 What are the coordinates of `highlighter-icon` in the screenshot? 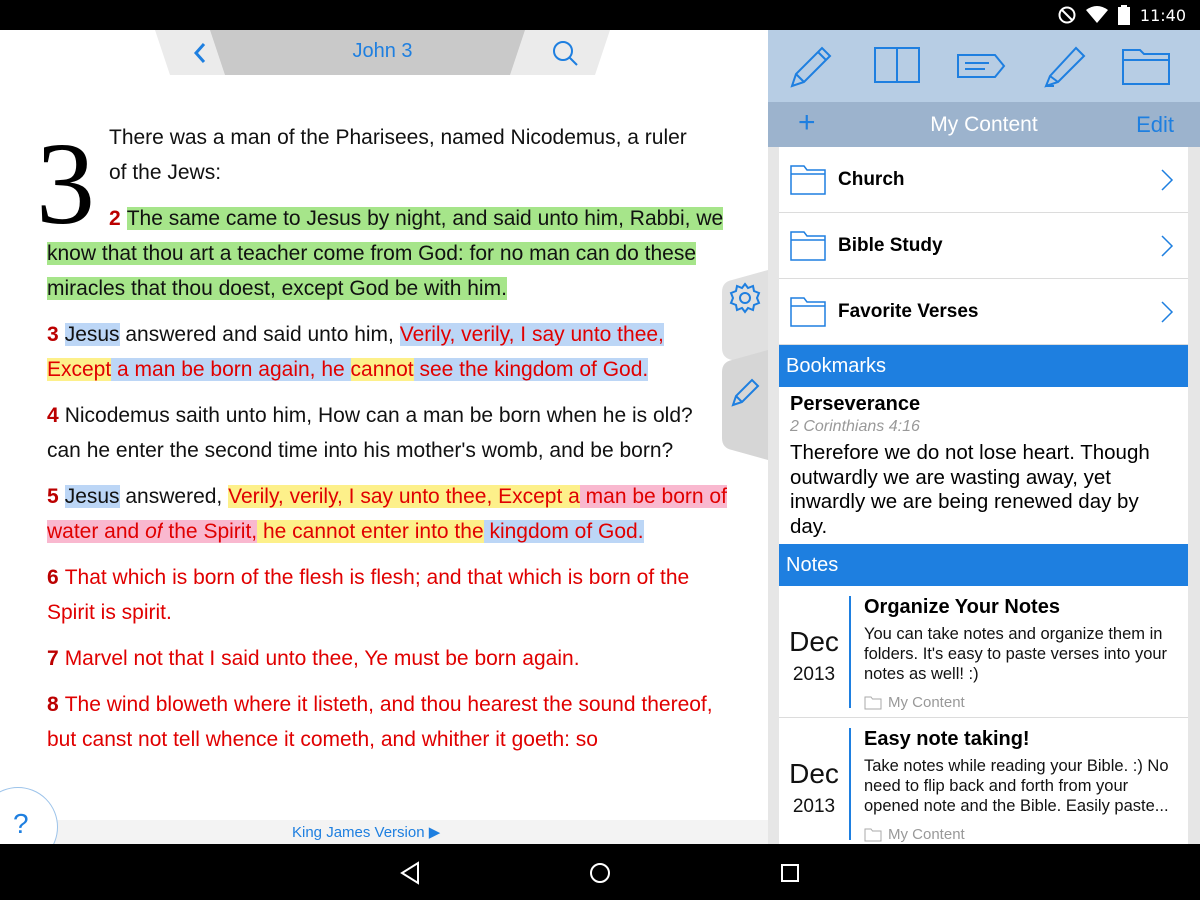 It's located at (1065, 67).